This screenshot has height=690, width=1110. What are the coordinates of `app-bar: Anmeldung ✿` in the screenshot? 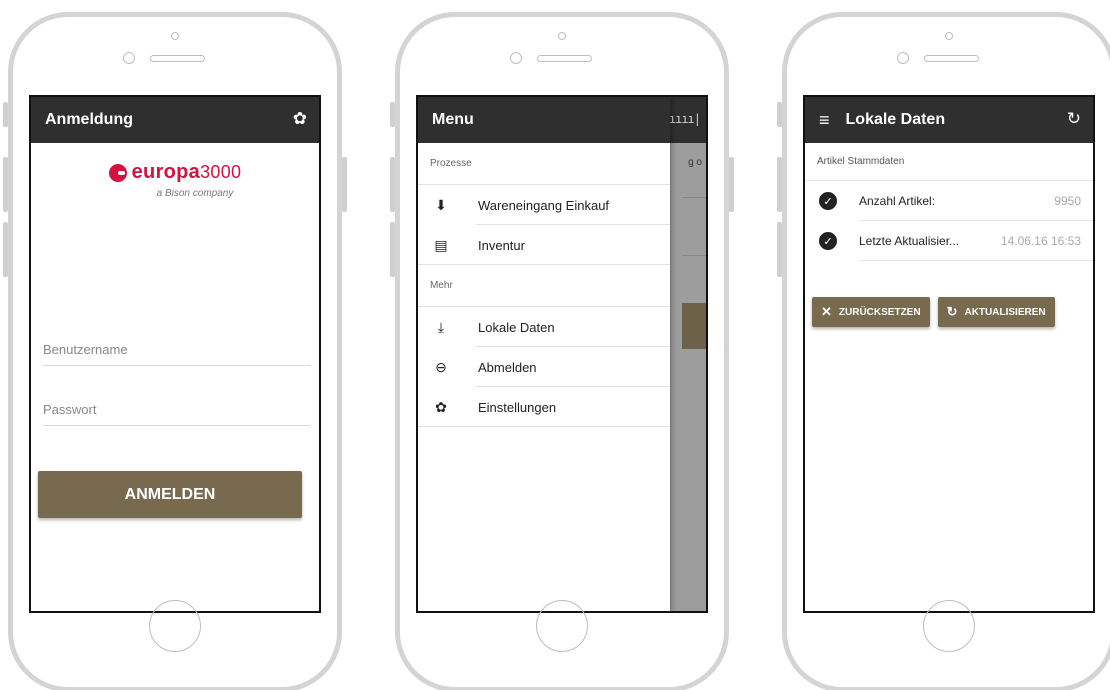 It's located at (175, 120).